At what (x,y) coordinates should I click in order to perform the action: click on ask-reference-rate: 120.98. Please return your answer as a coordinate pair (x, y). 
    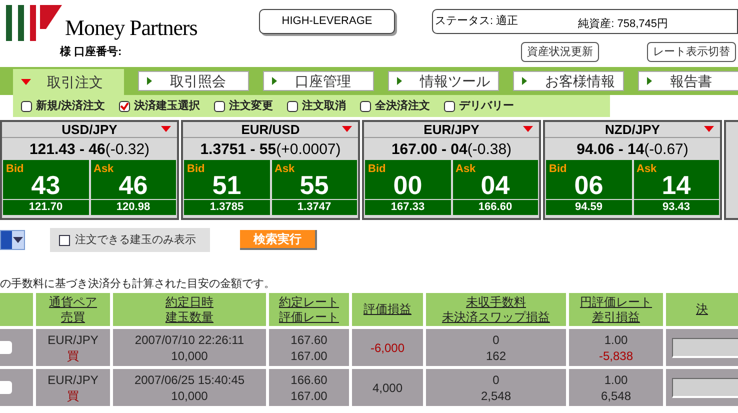
    Looking at the image, I should click on (133, 207).